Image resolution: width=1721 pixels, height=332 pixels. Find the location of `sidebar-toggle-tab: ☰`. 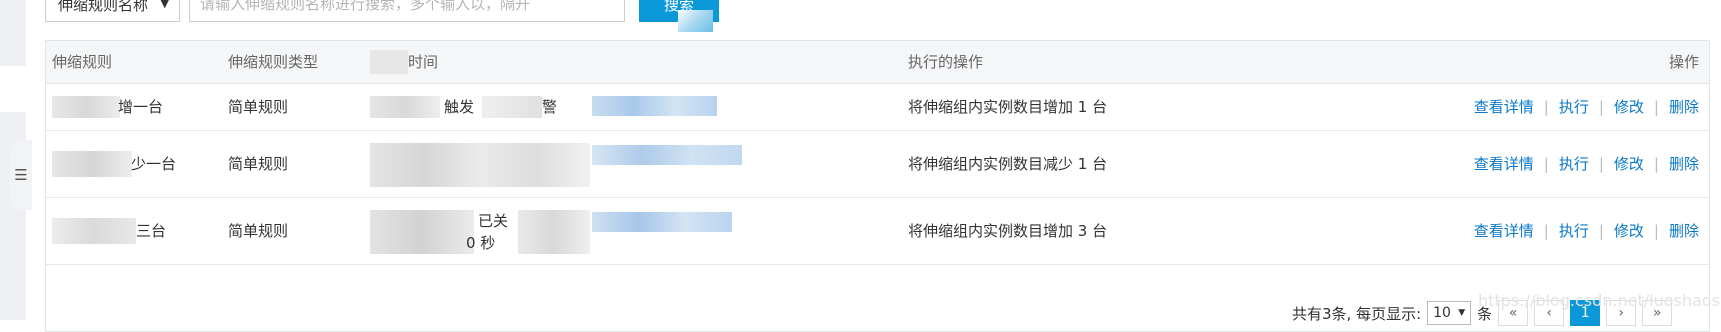

sidebar-toggle-tab: ☰ is located at coordinates (21, 175).